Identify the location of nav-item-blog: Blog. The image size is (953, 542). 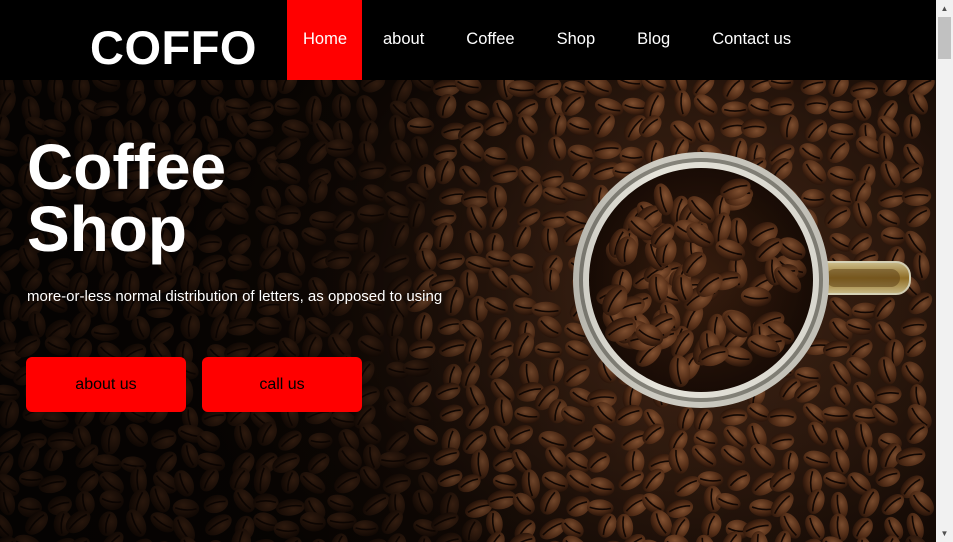
(653, 40).